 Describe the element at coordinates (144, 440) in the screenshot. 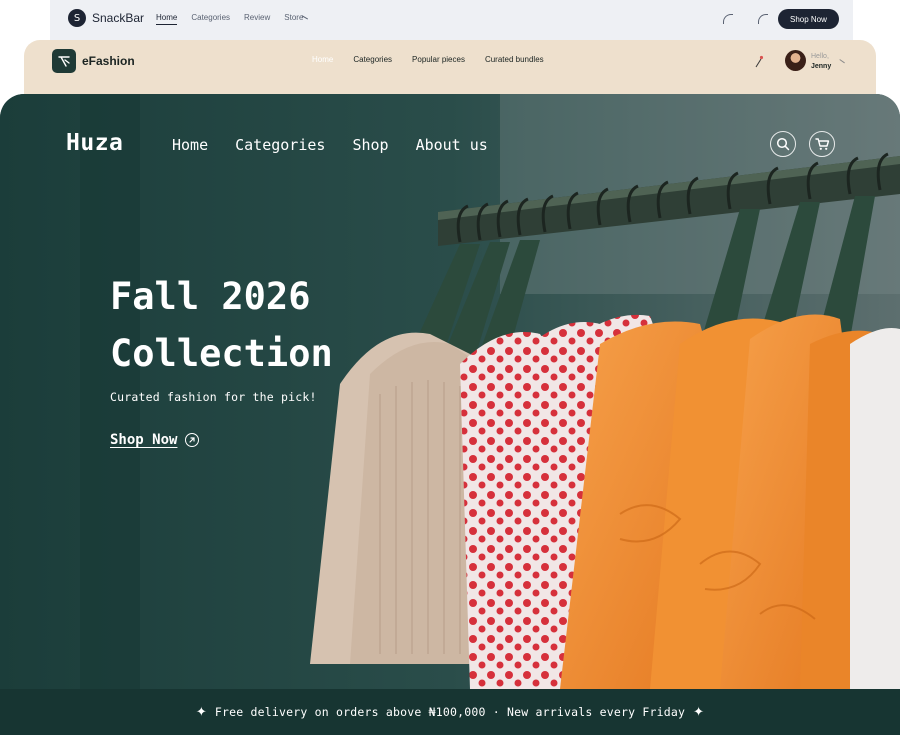

I see `shop-now-label: Shop Now` at that location.